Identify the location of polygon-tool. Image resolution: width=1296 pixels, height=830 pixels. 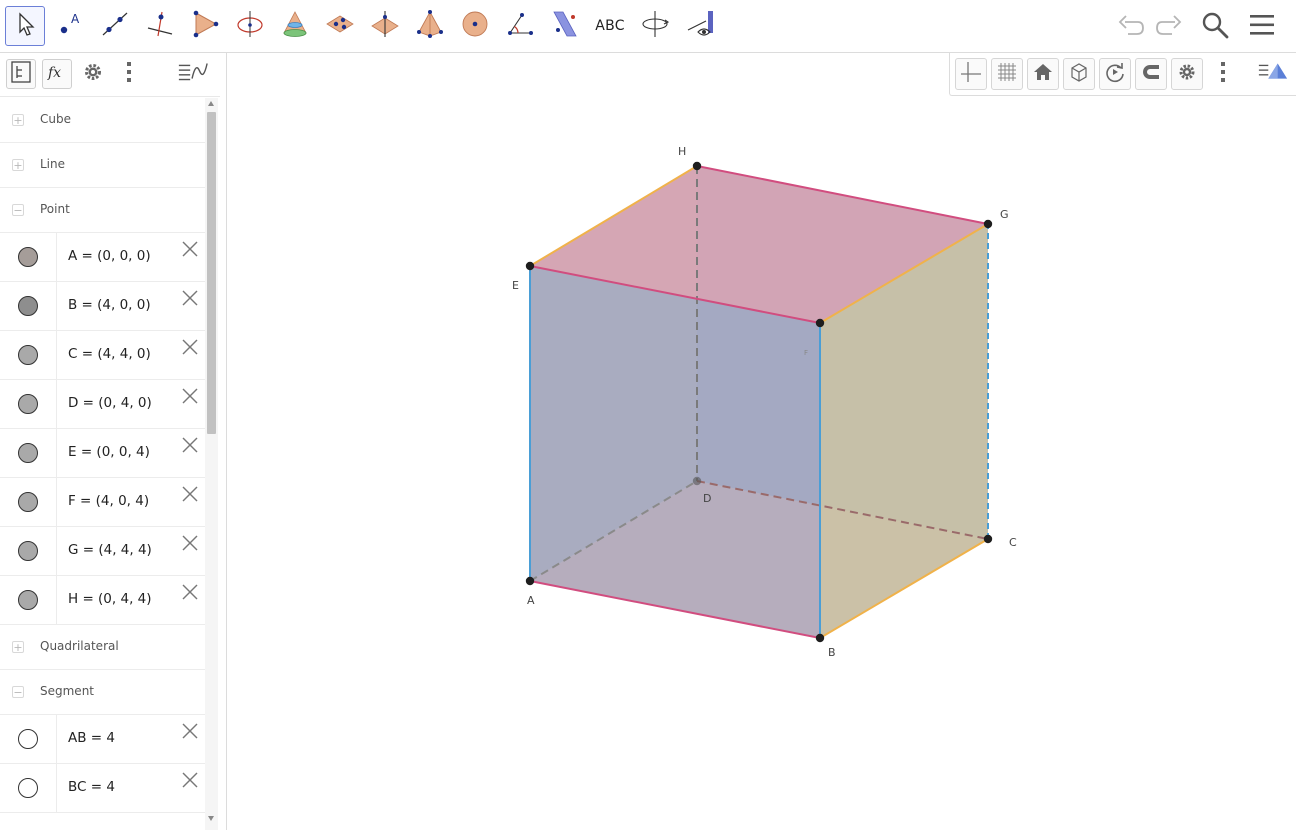
(205, 26).